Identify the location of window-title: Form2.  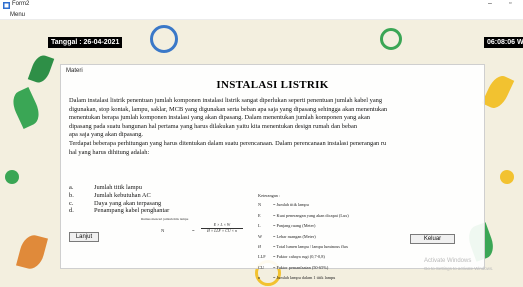
(21, 4).